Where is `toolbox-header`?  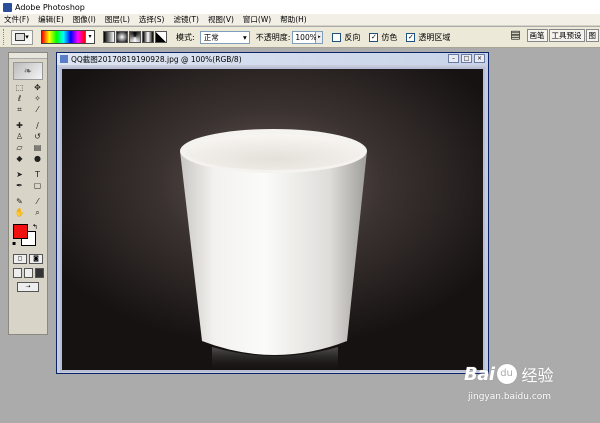 toolbox-header is located at coordinates (28, 56).